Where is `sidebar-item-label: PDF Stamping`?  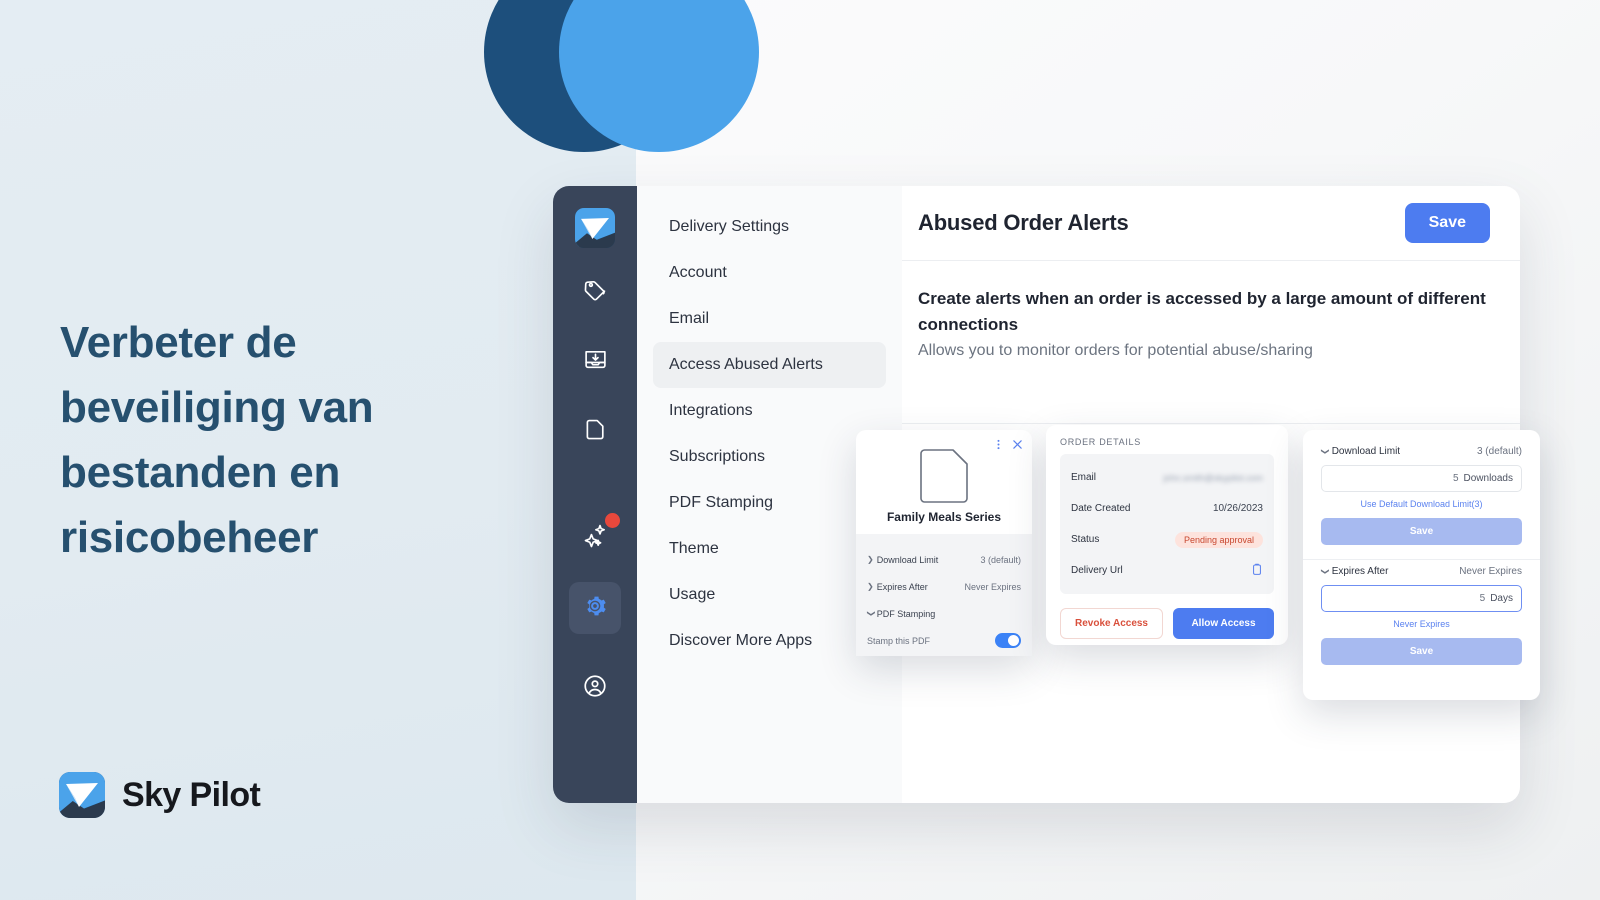 sidebar-item-label: PDF Stamping is located at coordinates (721, 502).